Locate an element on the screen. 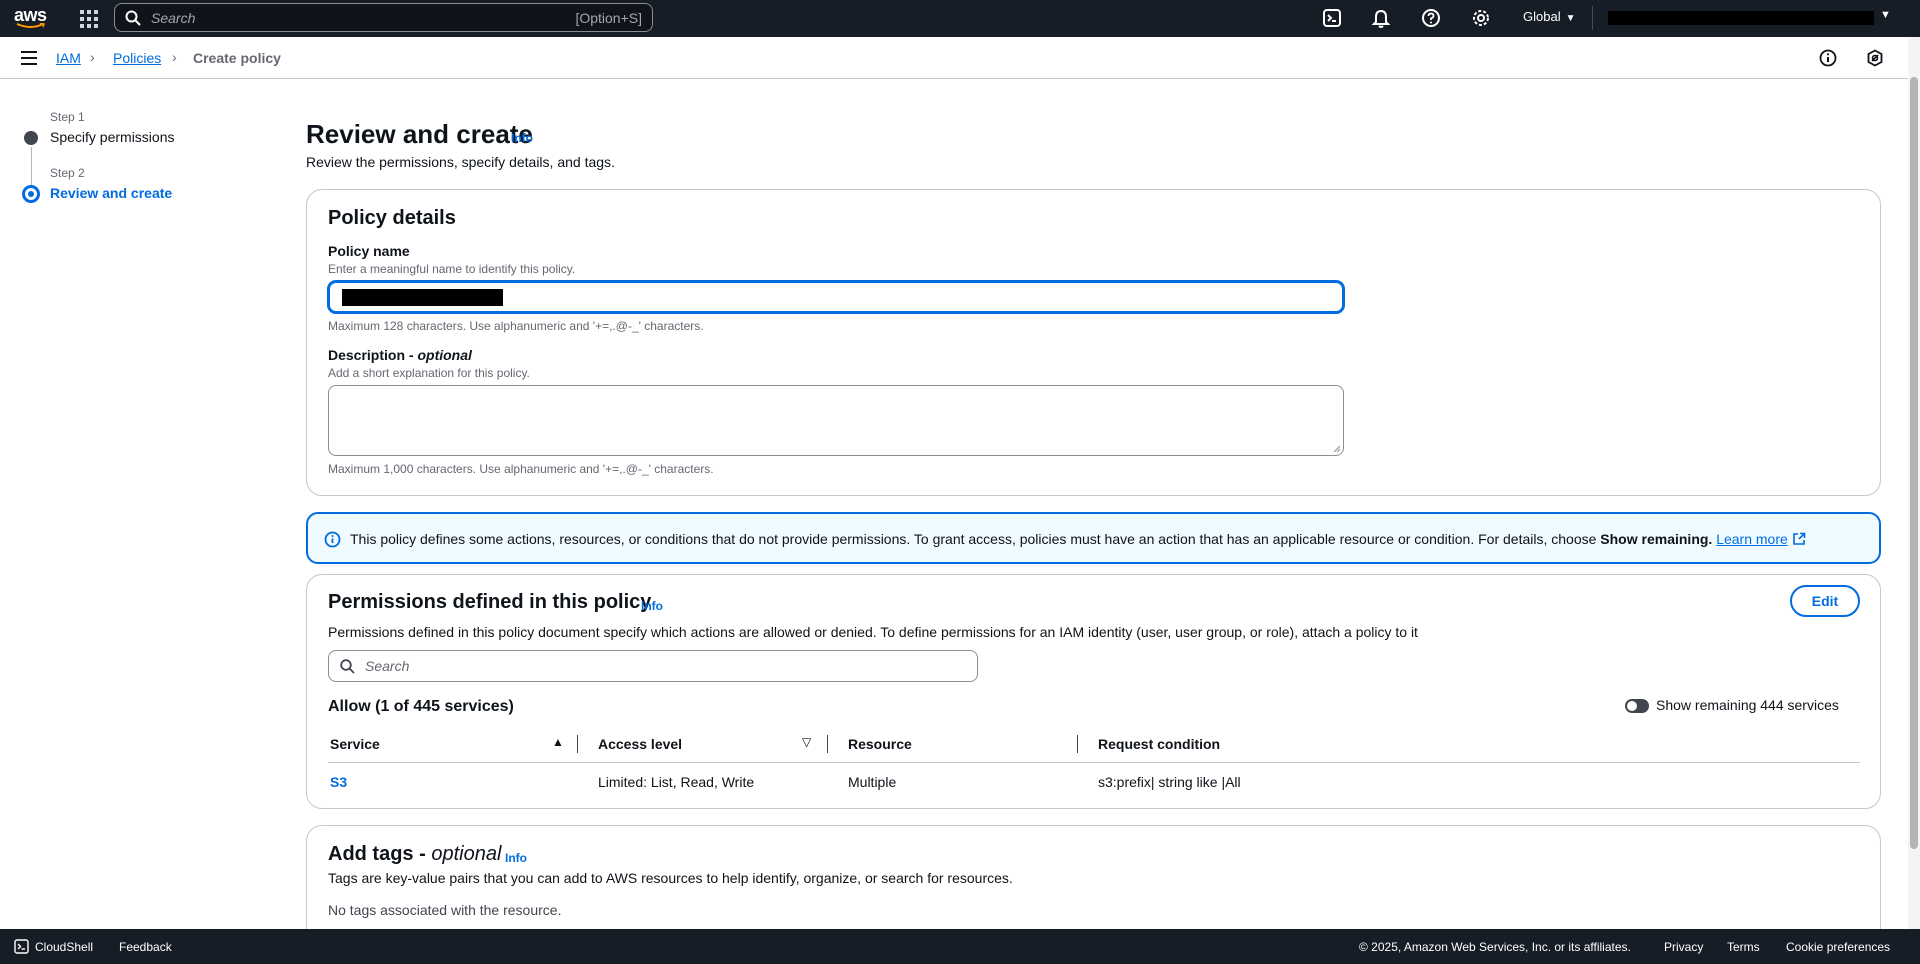 Image resolution: width=1920 pixels, height=964 pixels. info-panel-icon is located at coordinates (1828, 58).